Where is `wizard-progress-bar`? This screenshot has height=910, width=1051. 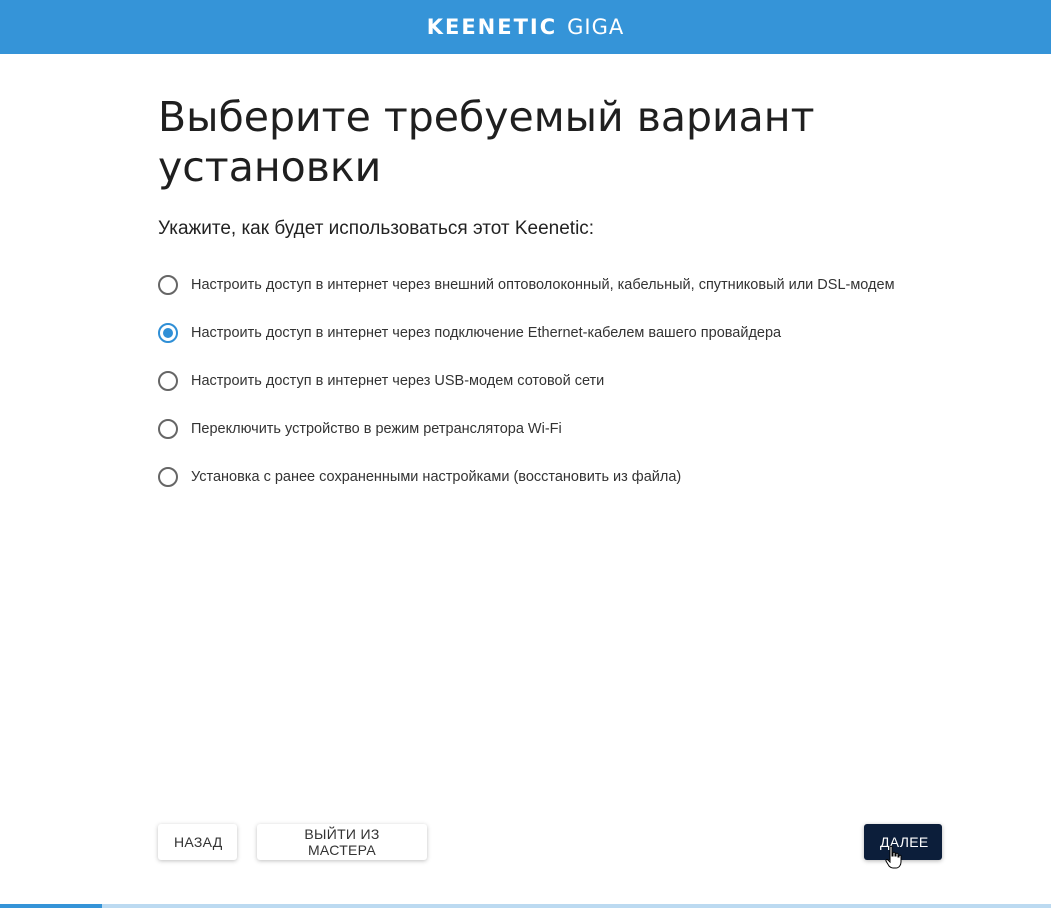
wizard-progress-bar is located at coordinates (525, 906).